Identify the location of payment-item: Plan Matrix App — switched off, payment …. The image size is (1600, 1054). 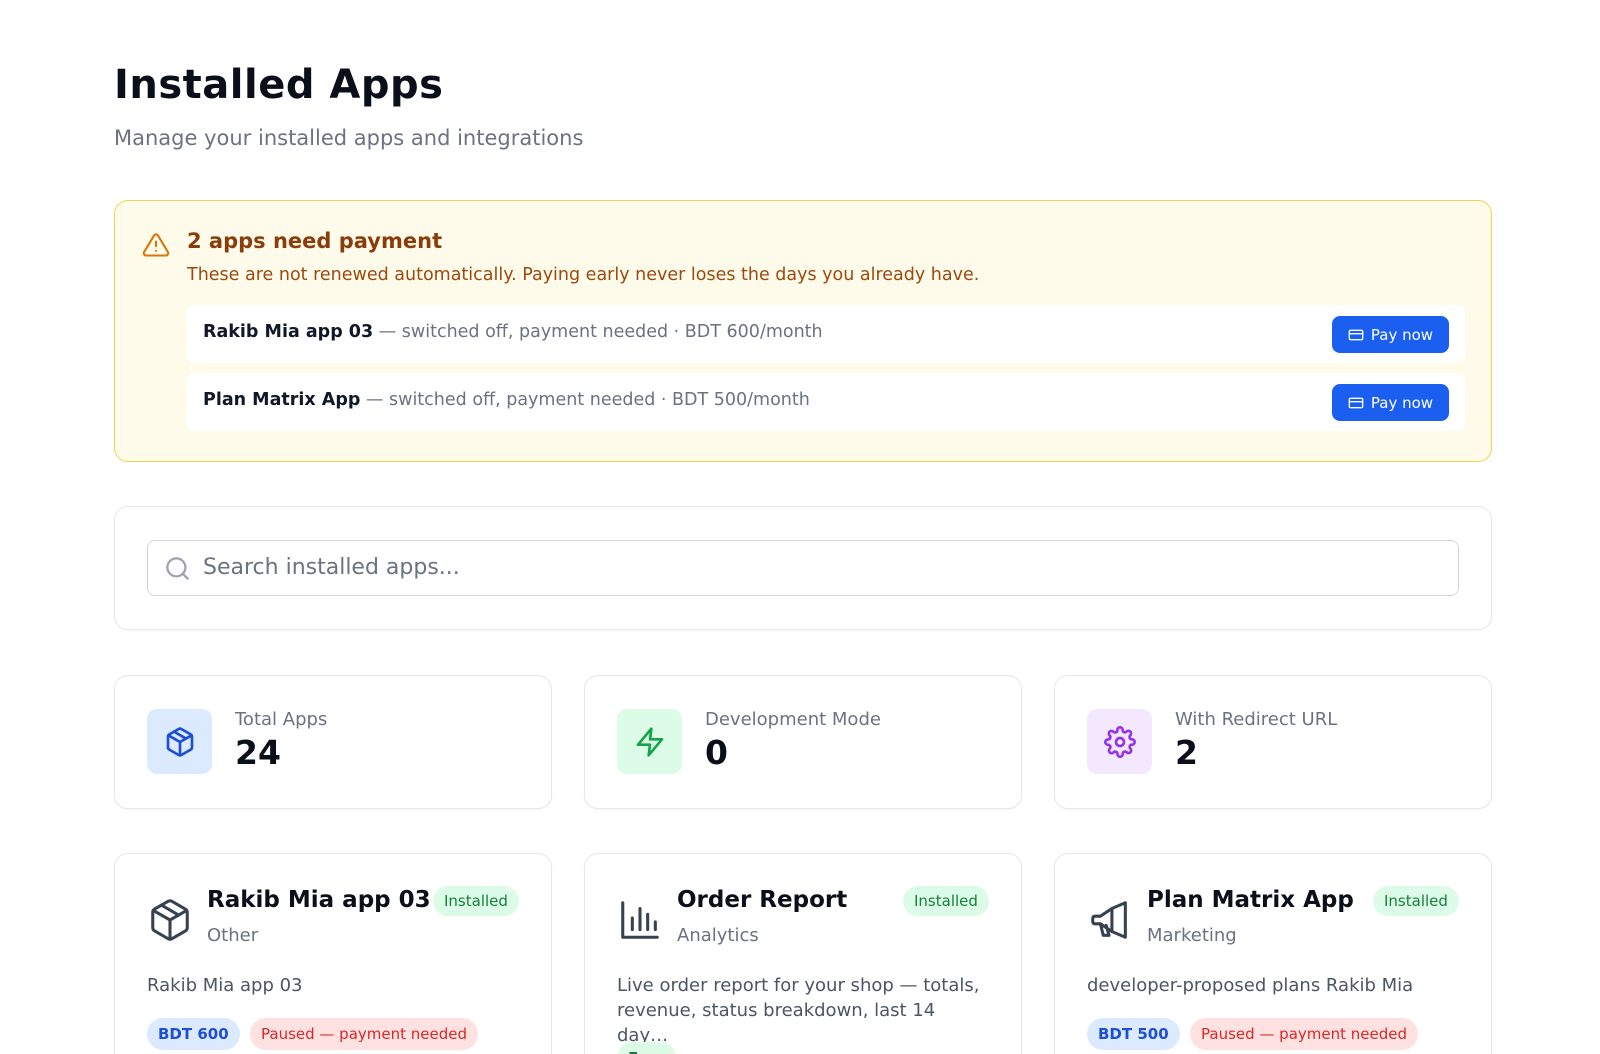
(826, 402).